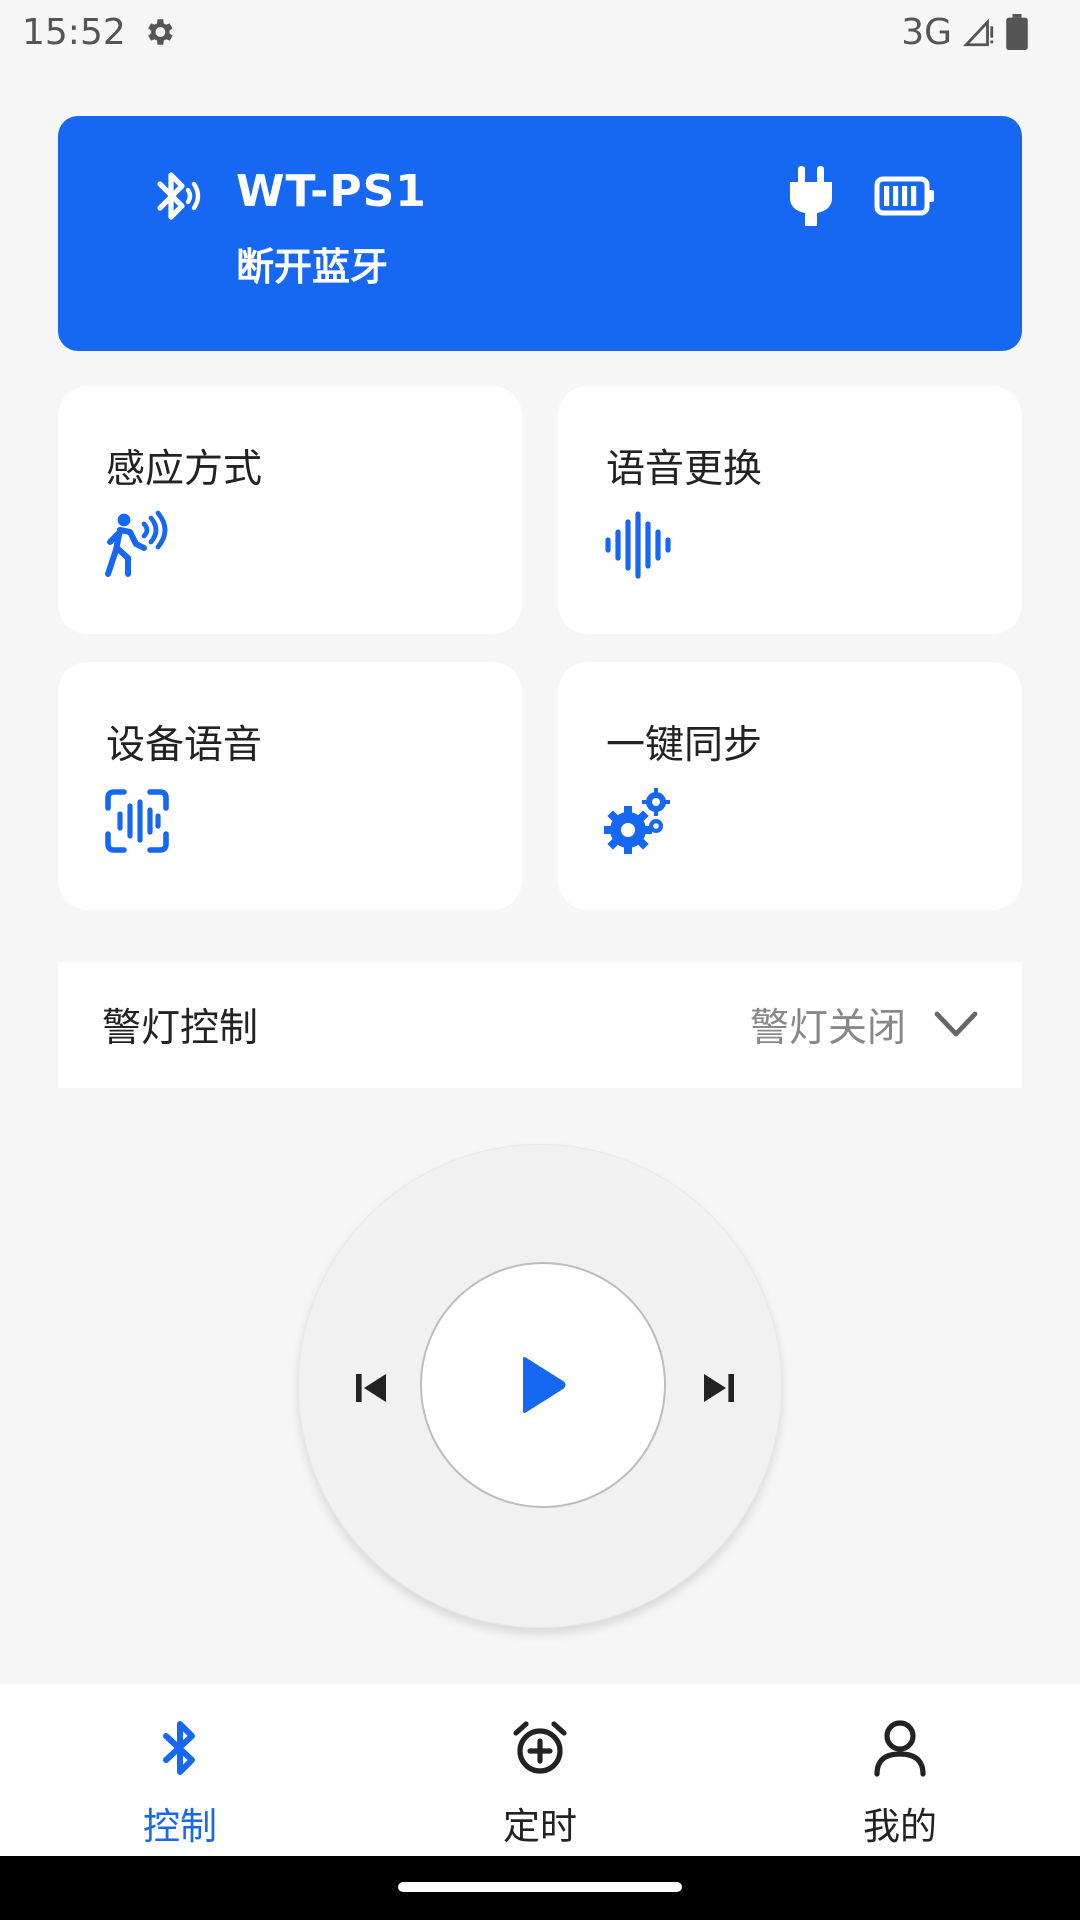 Image resolution: width=1080 pixels, height=1920 pixels. I want to click on feature-card-device-voice: 设备语音, so click(290, 786).